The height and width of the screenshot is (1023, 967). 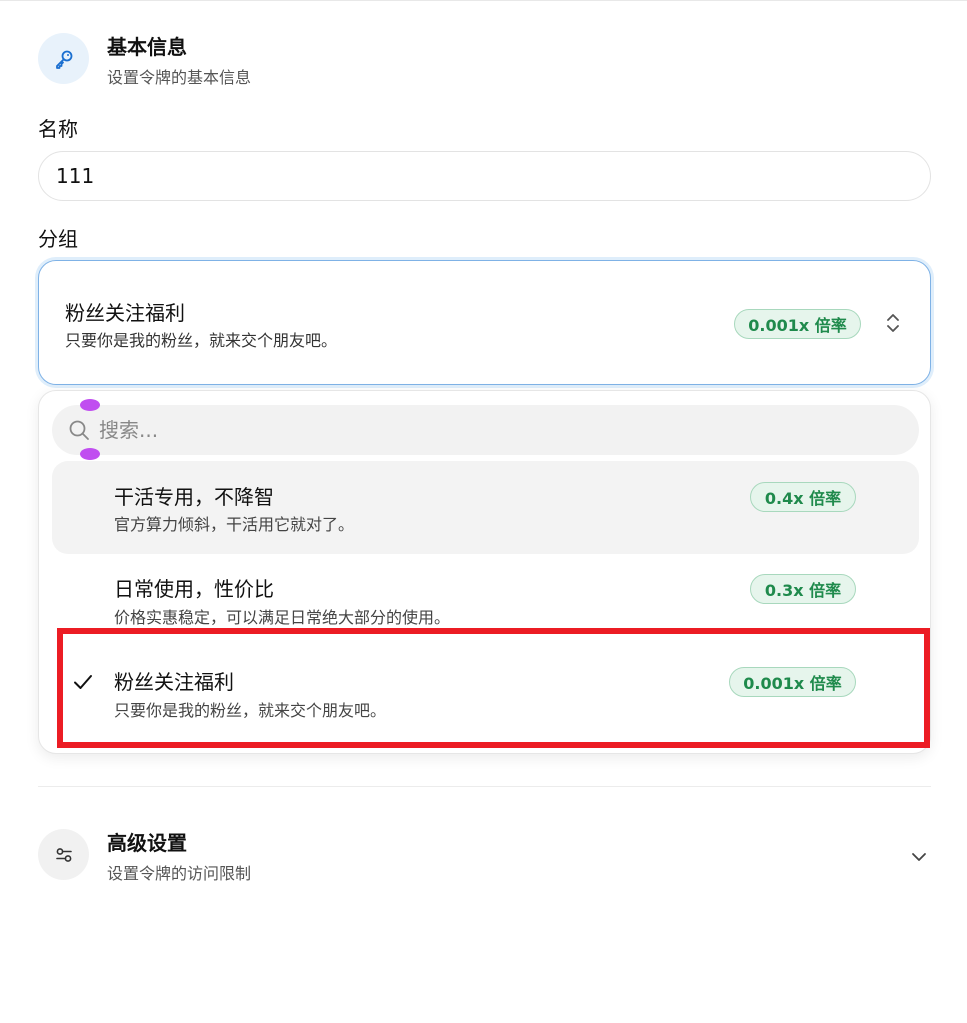 I want to click on selection-handle-bottom, so click(x=90, y=454).